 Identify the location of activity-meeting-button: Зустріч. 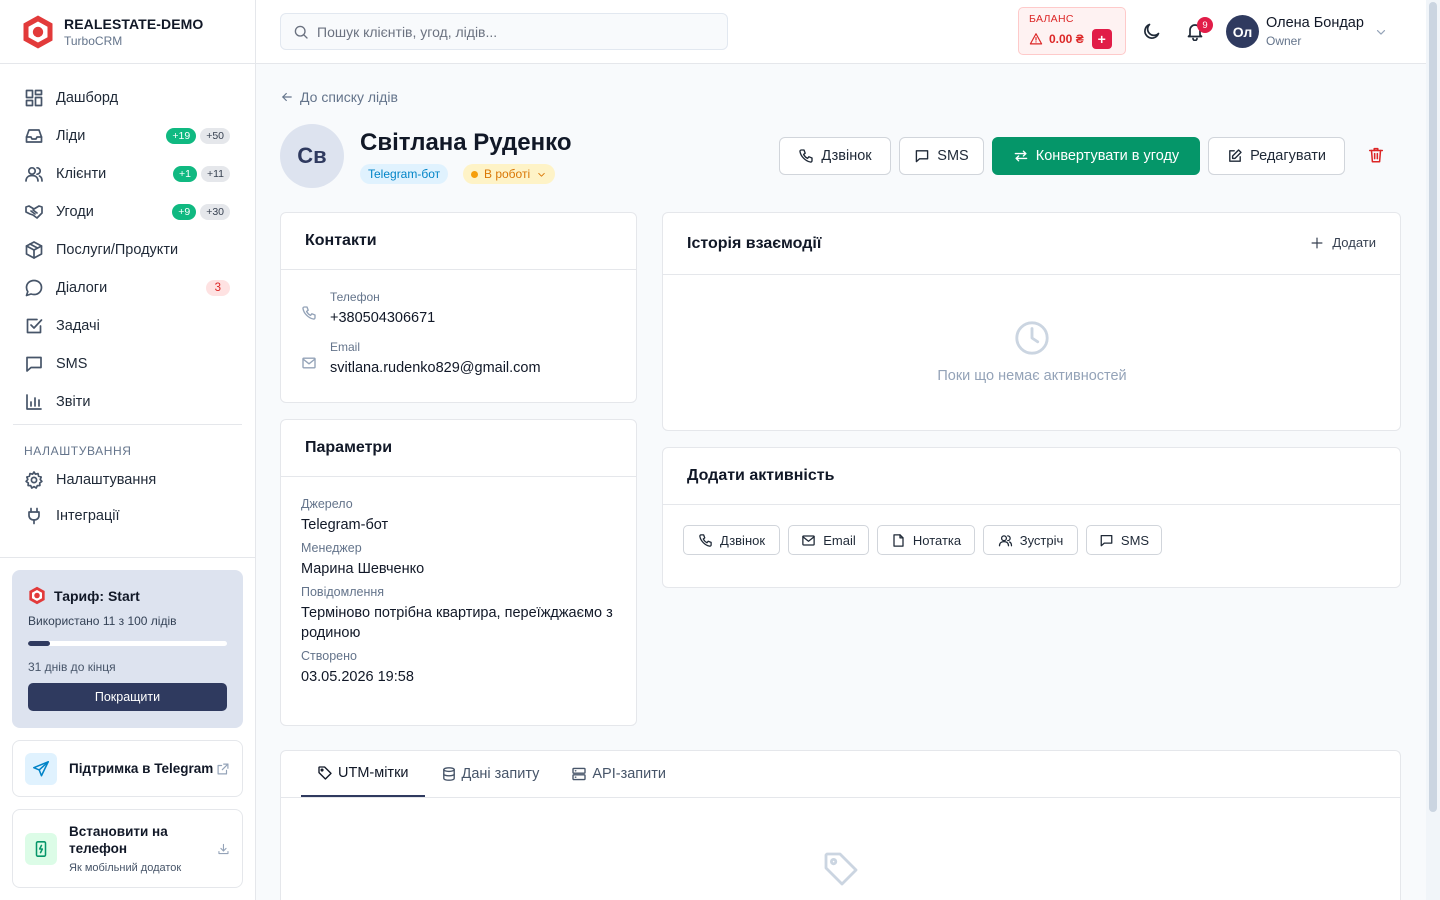
(1030, 540).